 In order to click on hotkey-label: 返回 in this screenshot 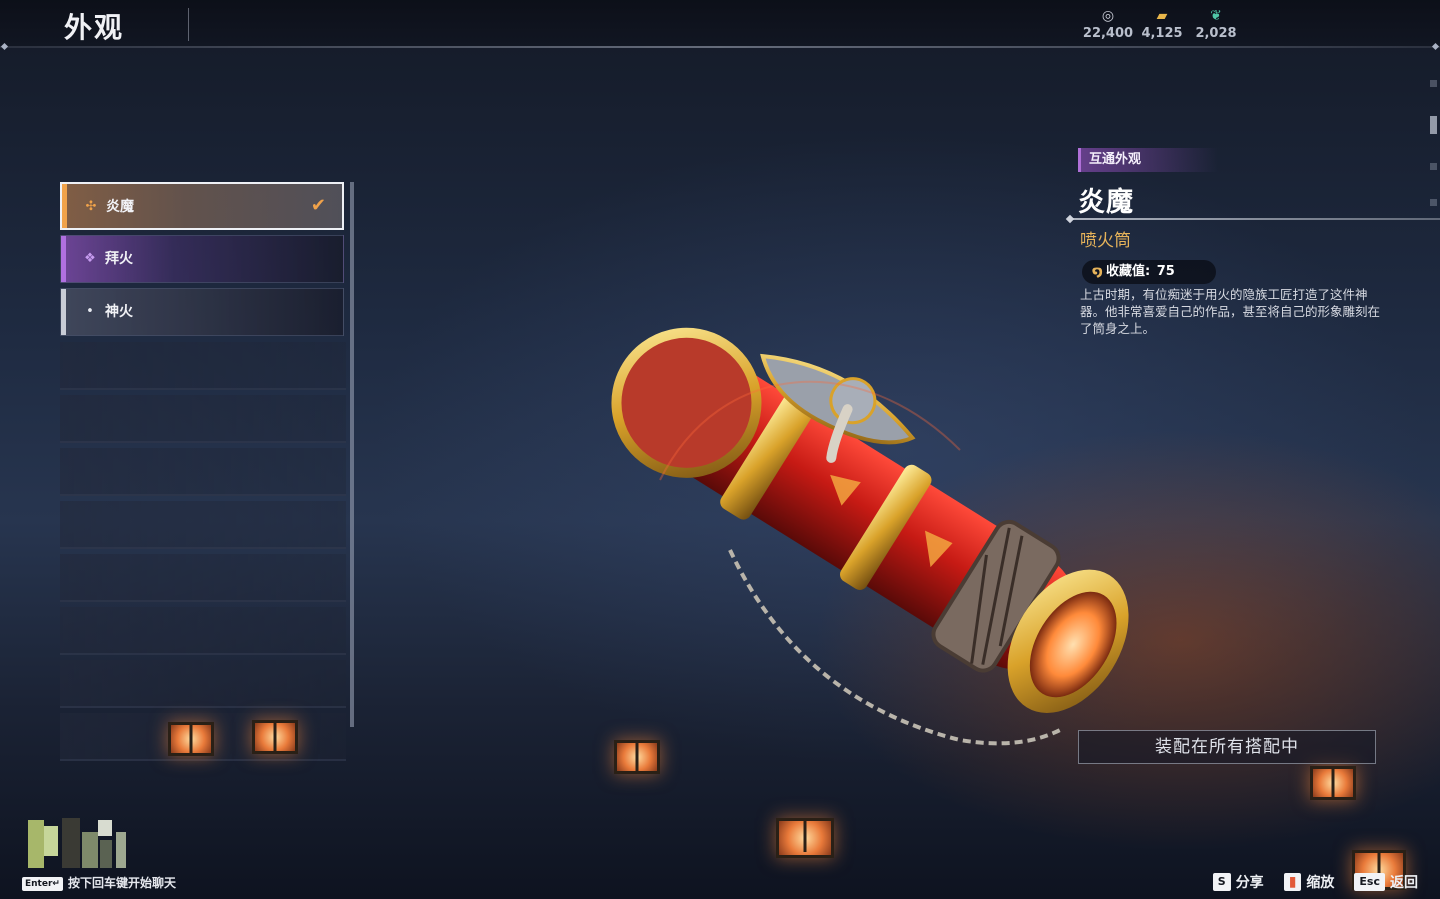, I will do `click(1404, 883)`.